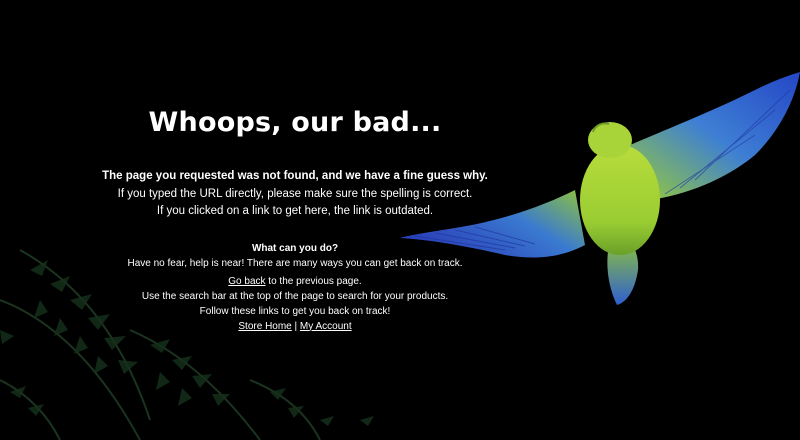  I want to click on go-back-line: Go back to the previous page., so click(295, 281).